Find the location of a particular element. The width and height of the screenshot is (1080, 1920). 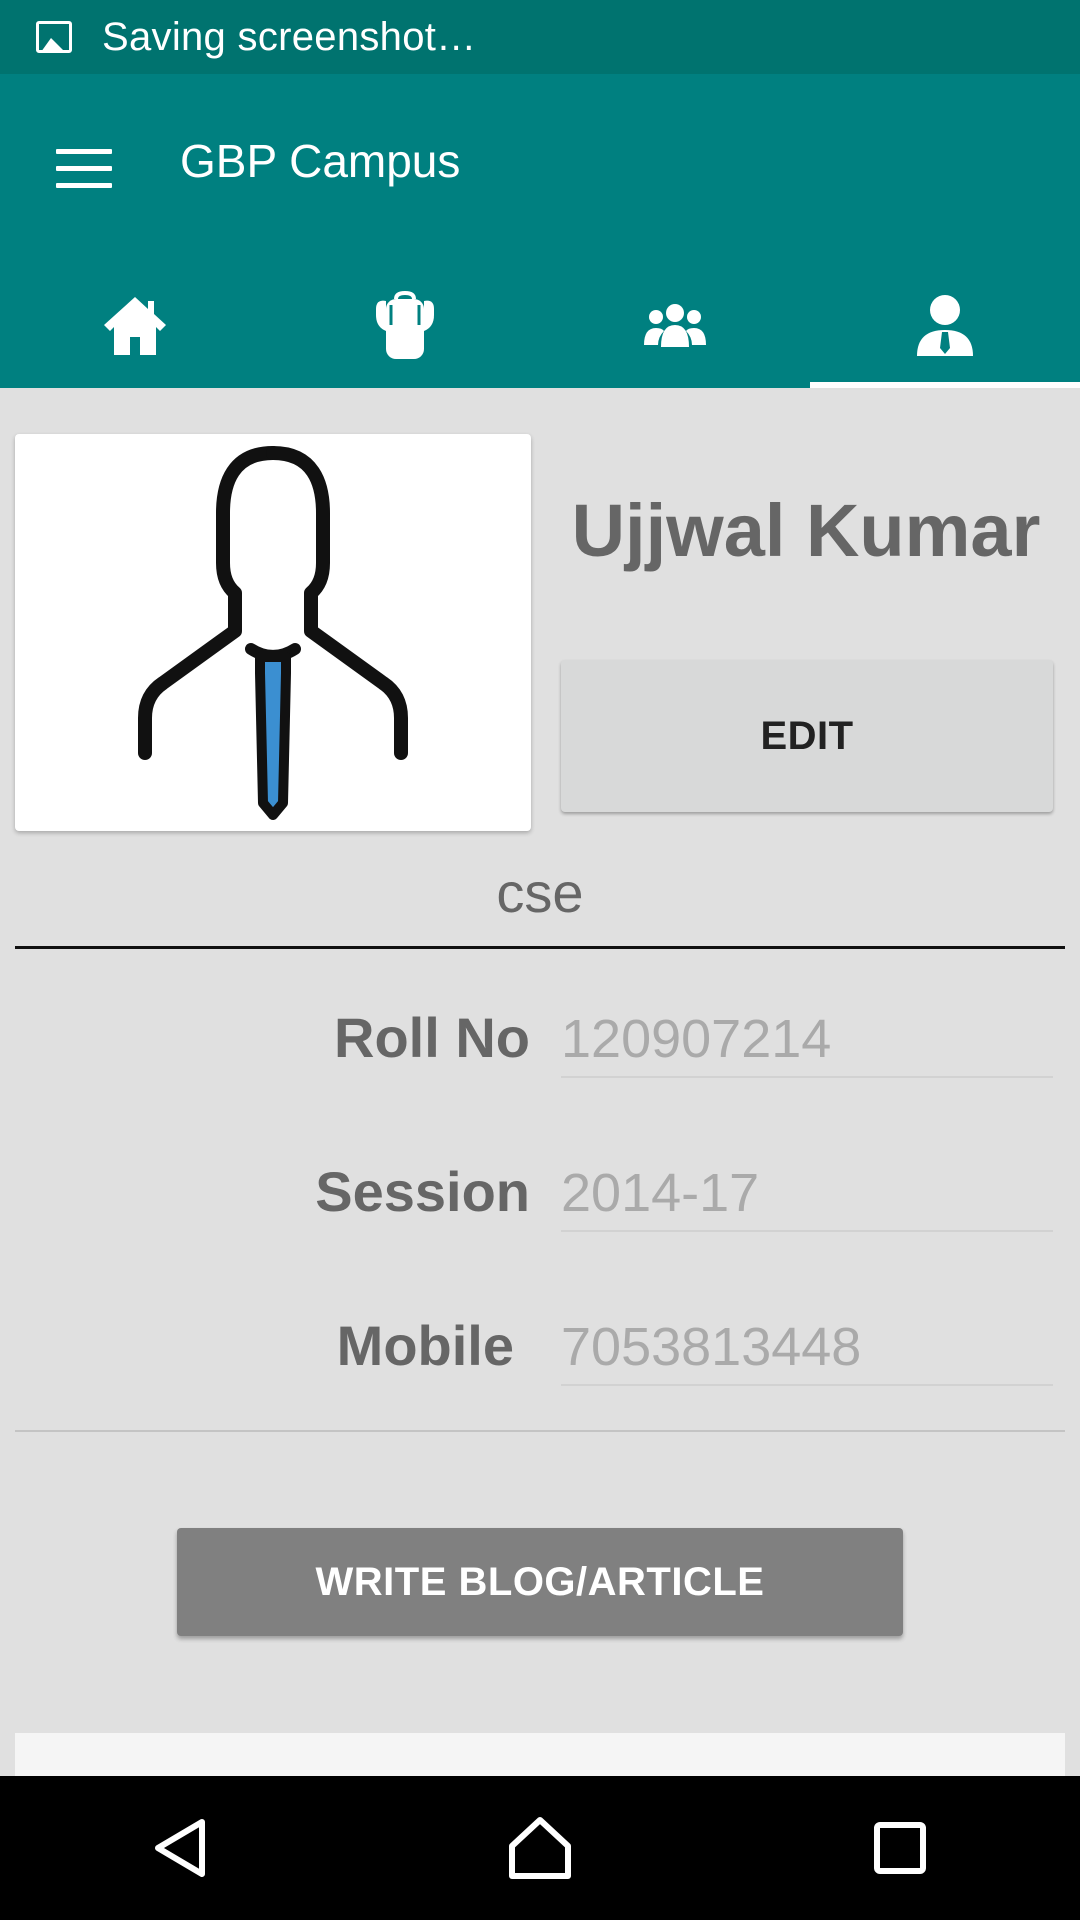

divider is located at coordinates (540, 1431).